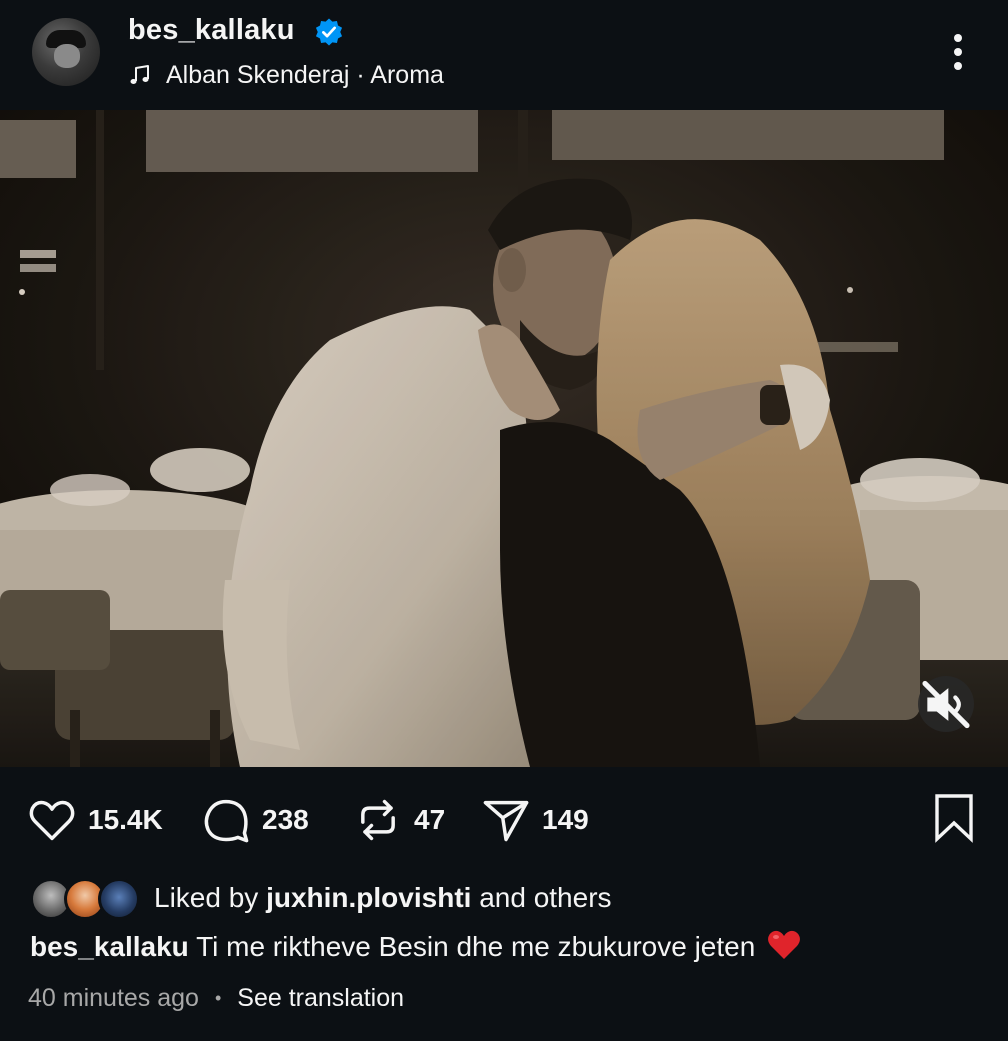  I want to click on repost-icon, so click(378, 820).